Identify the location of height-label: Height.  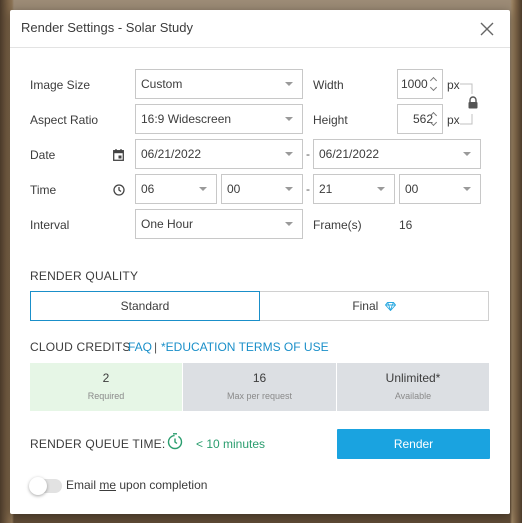
(330, 120).